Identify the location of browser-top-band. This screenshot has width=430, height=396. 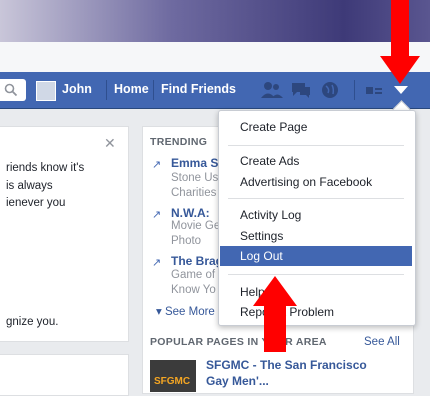
(215, 21).